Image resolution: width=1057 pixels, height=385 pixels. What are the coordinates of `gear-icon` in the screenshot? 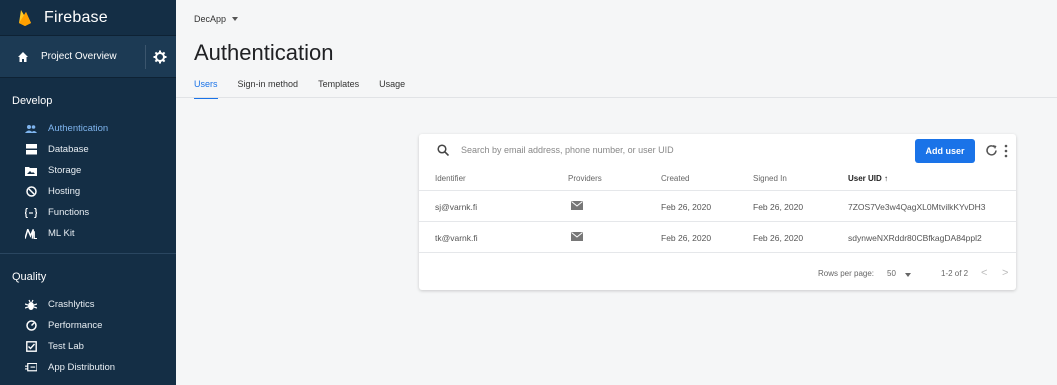 It's located at (160, 57).